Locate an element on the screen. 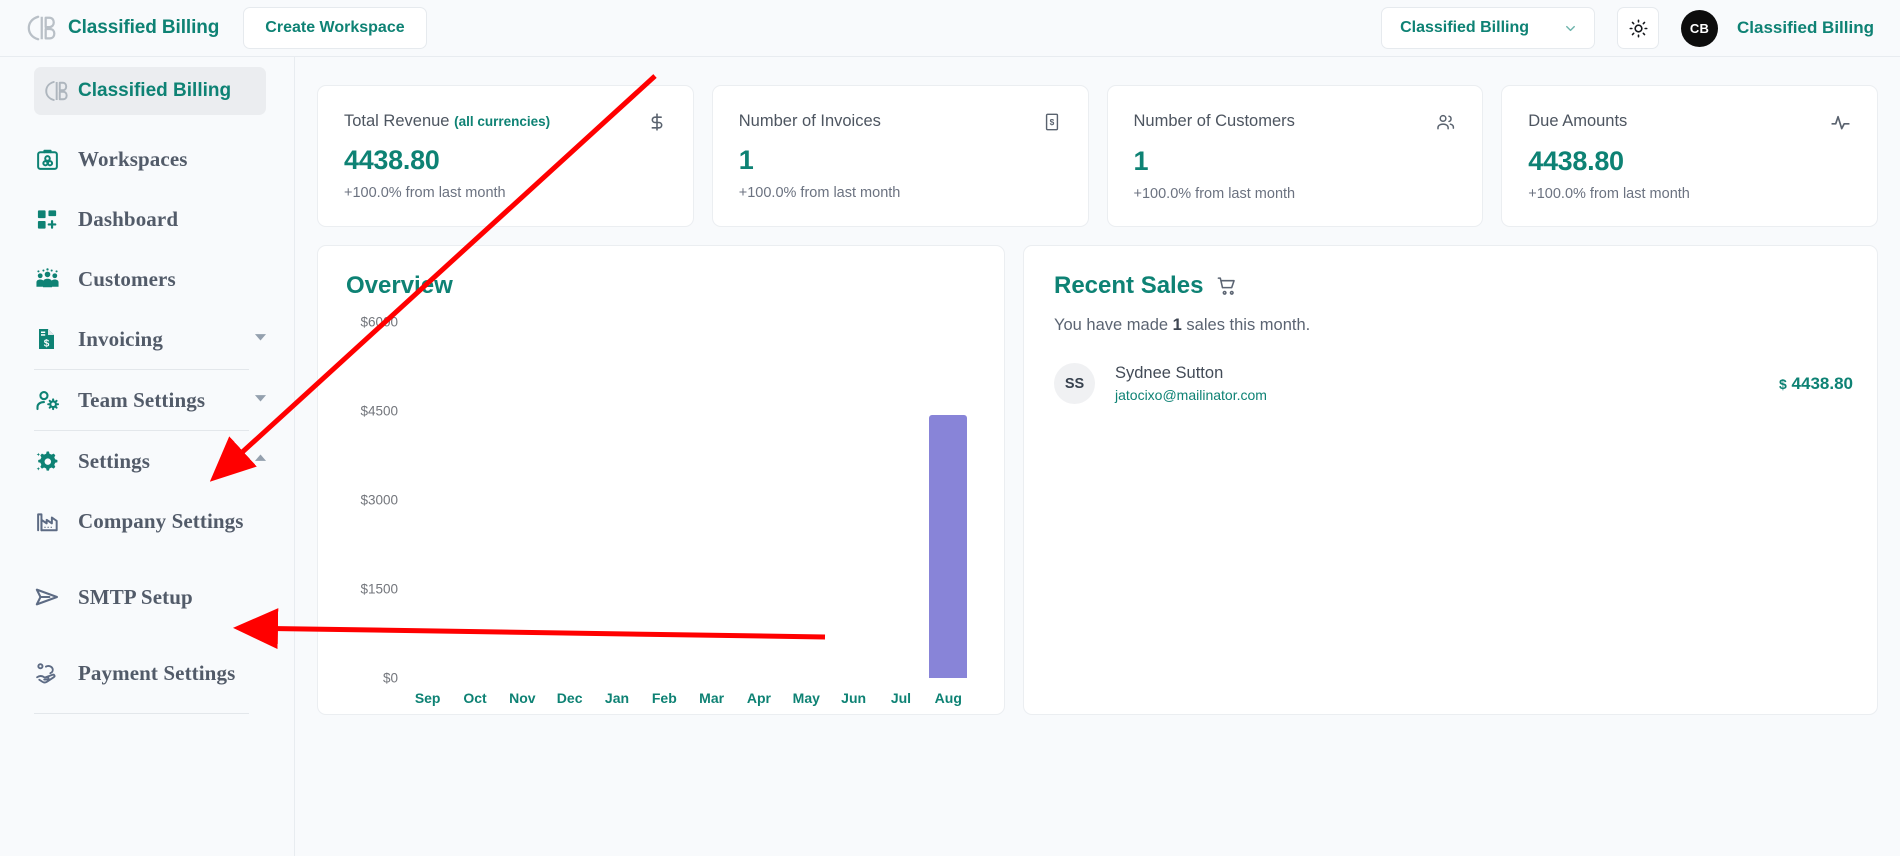  chart-x-tick: Dec is located at coordinates (569, 698).